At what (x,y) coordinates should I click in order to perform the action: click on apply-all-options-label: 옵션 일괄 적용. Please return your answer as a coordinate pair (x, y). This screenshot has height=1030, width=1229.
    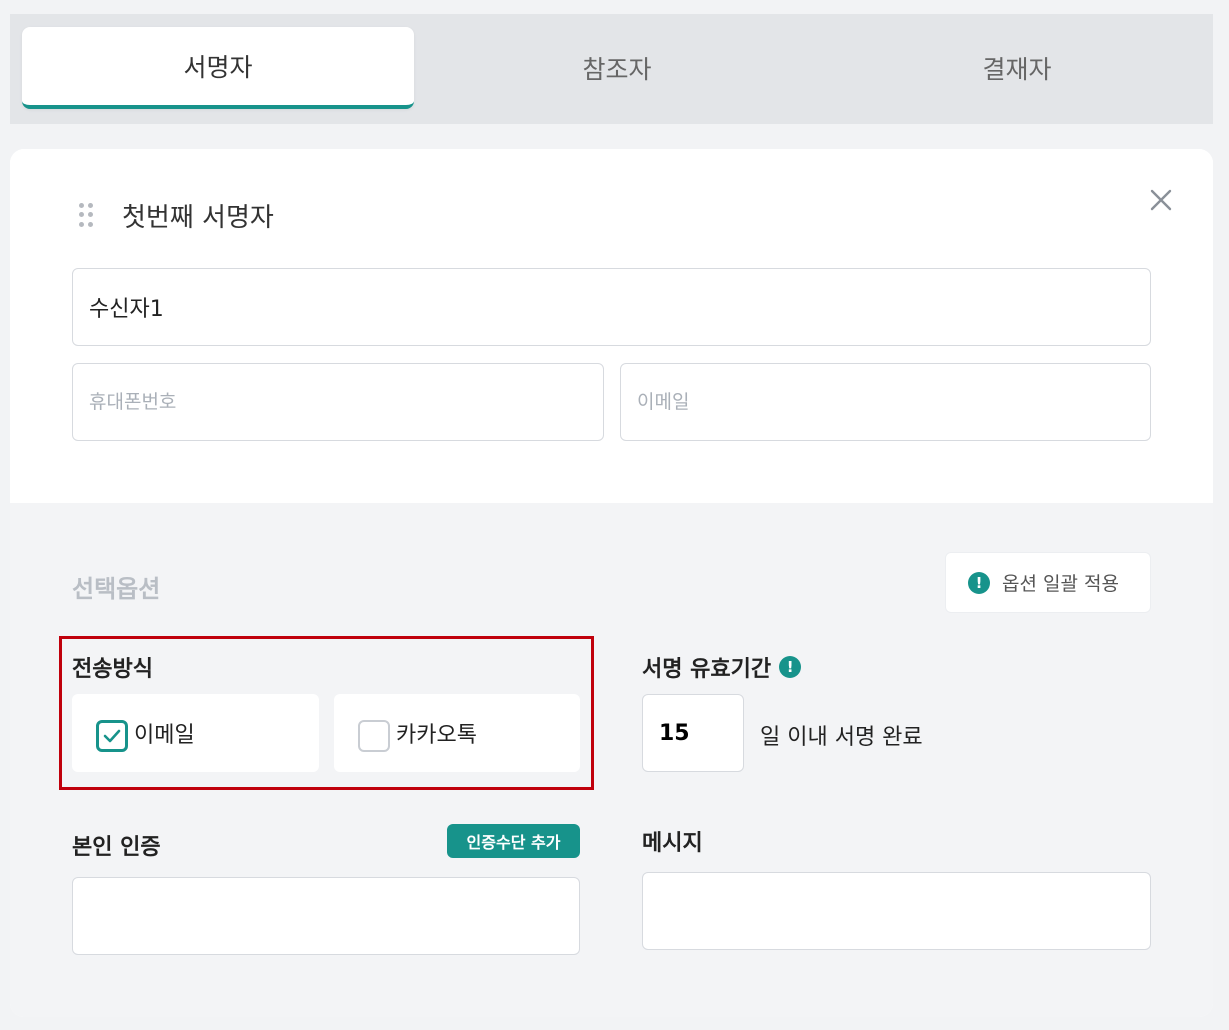
    Looking at the image, I should click on (1060, 584).